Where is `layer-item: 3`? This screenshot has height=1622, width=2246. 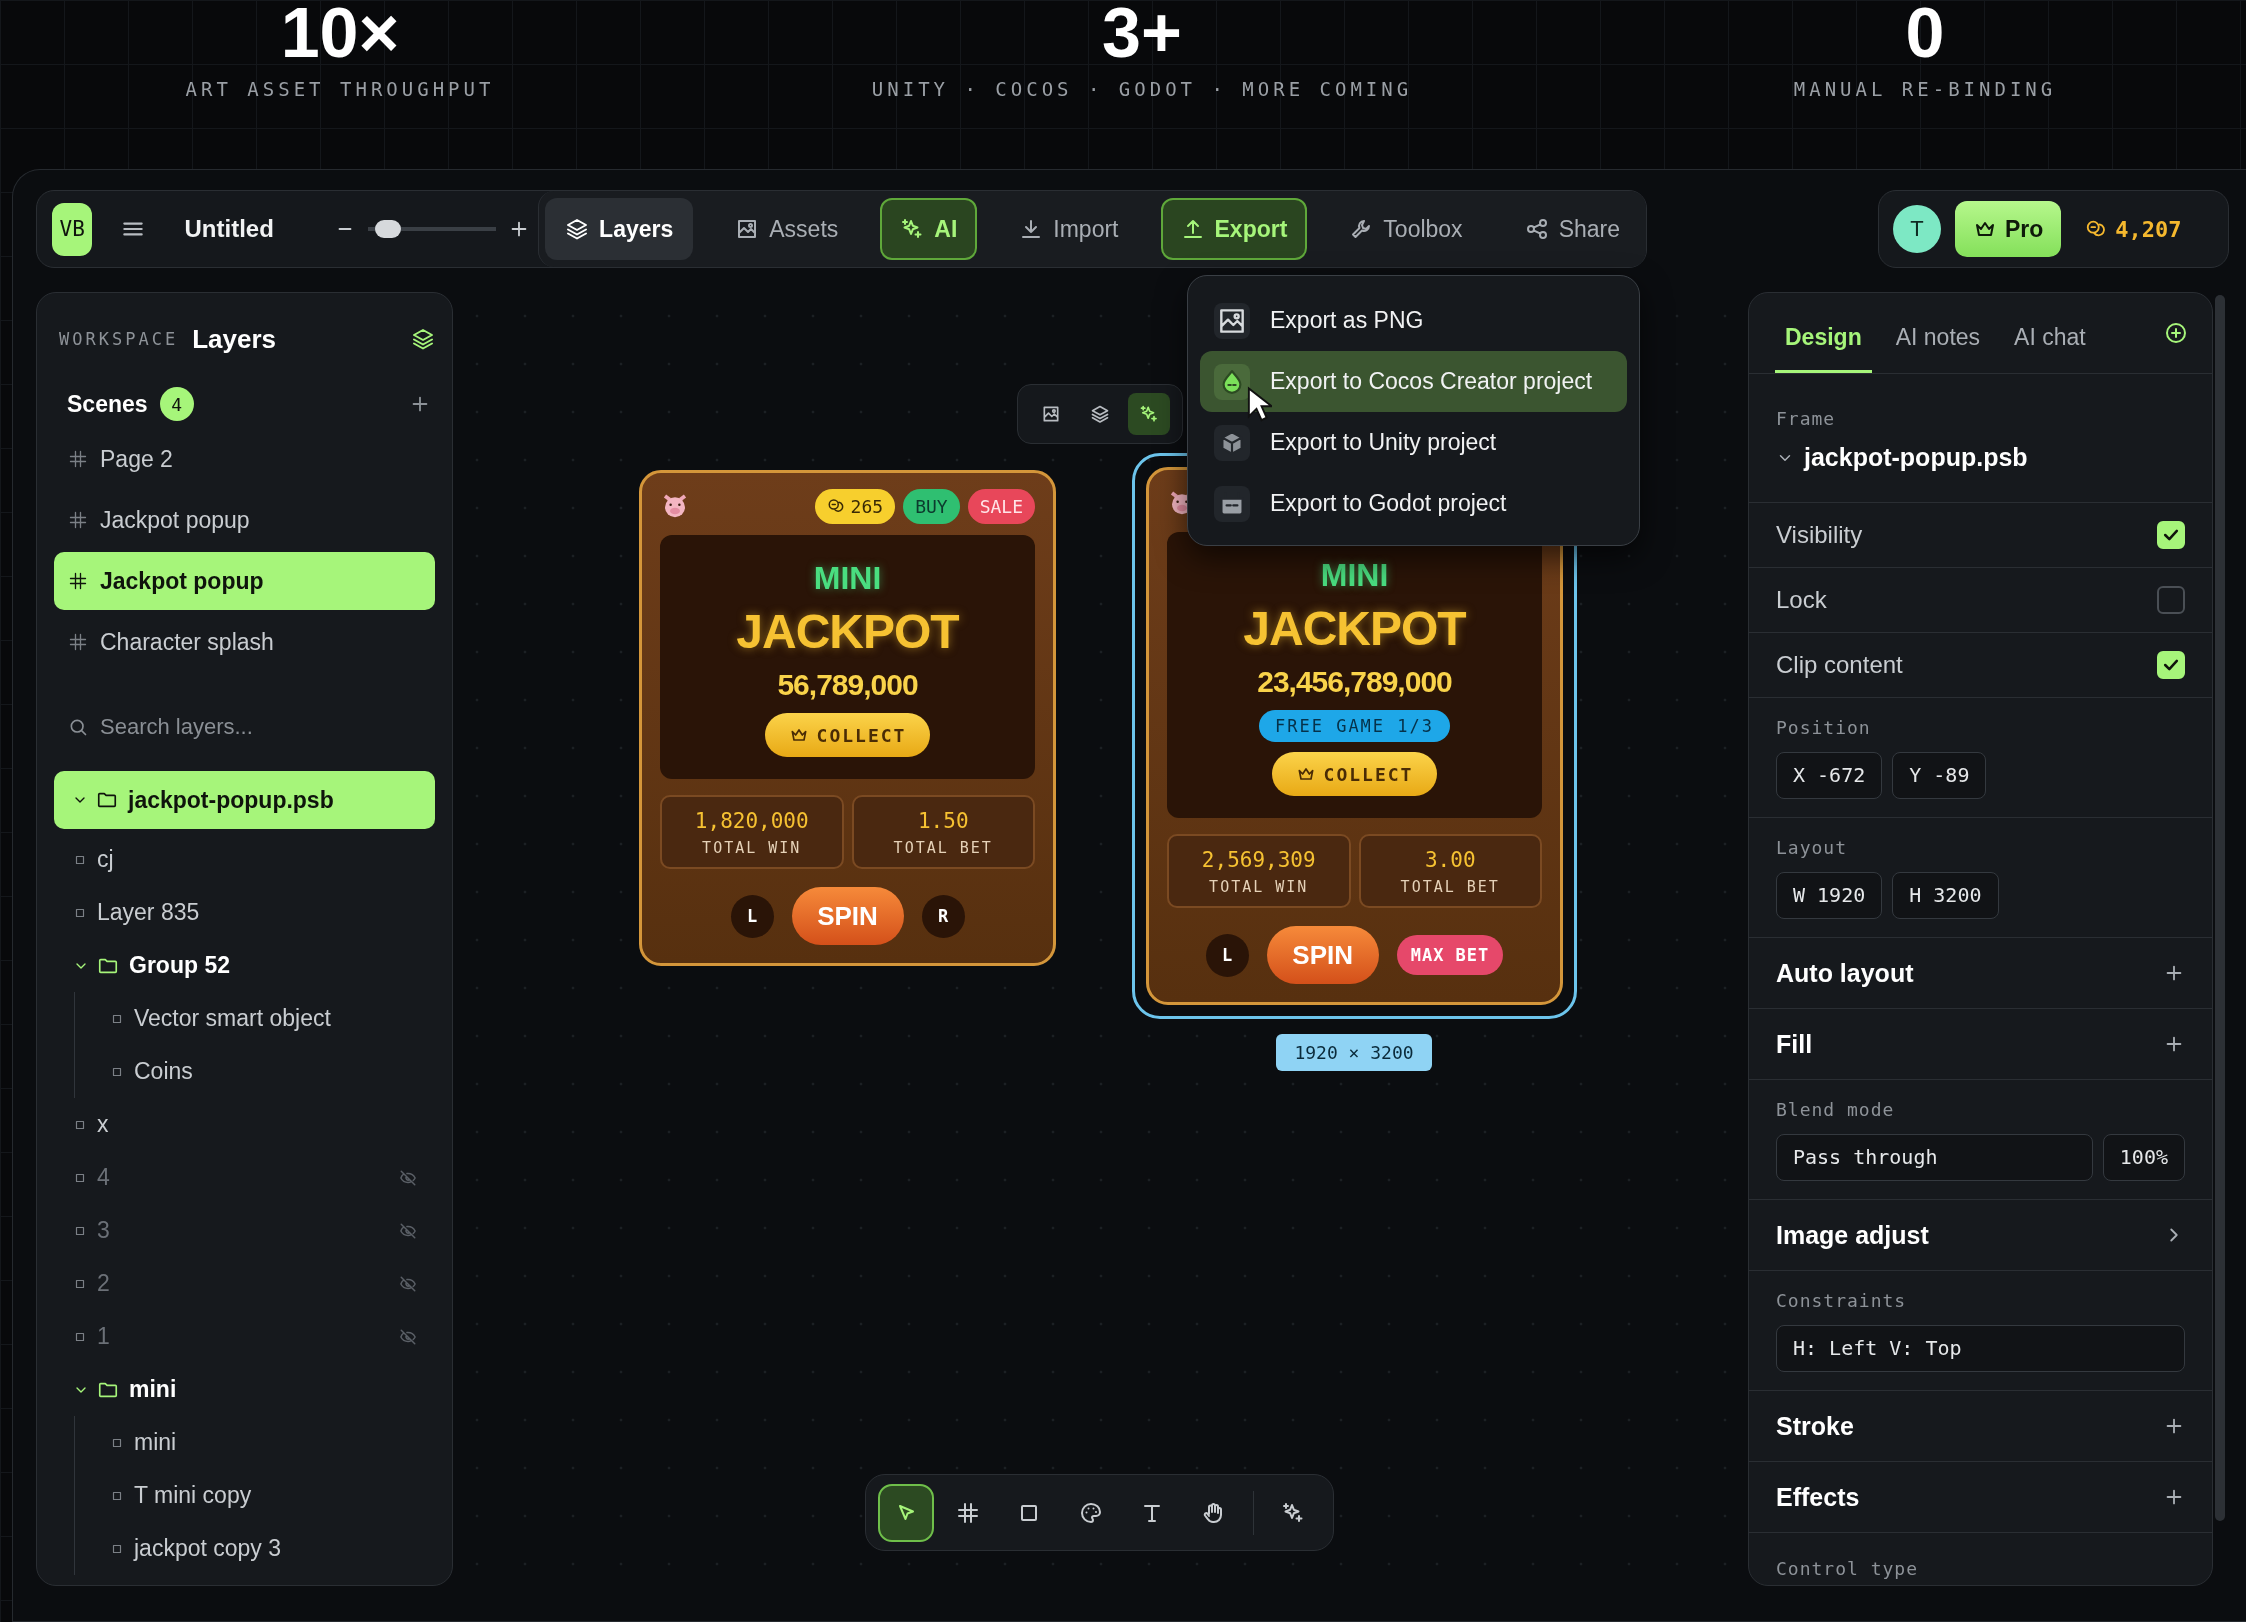
layer-item: 3 is located at coordinates (244, 1230).